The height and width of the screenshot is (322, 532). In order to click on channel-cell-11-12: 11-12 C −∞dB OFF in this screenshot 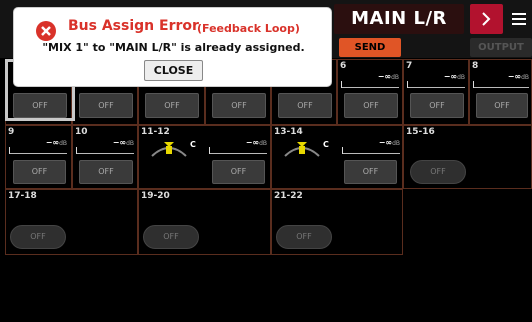, I will do `click(204, 157)`.